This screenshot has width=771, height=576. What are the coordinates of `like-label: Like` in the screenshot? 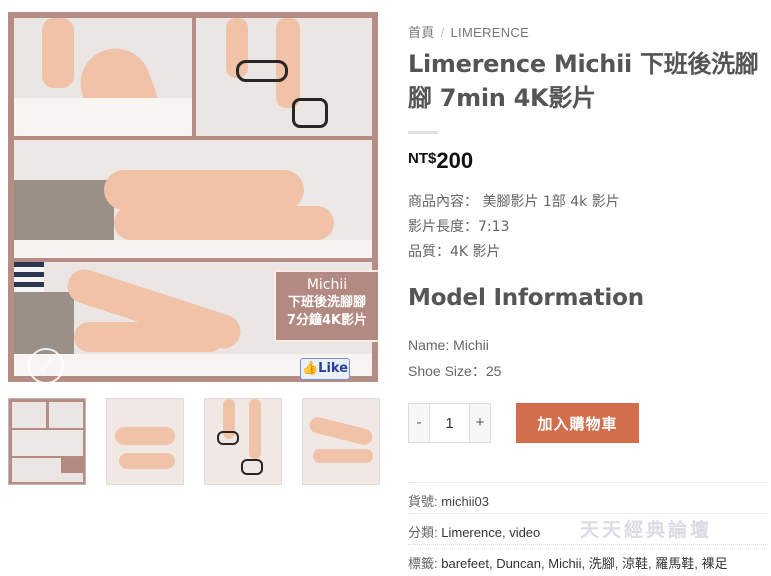 It's located at (333, 368).